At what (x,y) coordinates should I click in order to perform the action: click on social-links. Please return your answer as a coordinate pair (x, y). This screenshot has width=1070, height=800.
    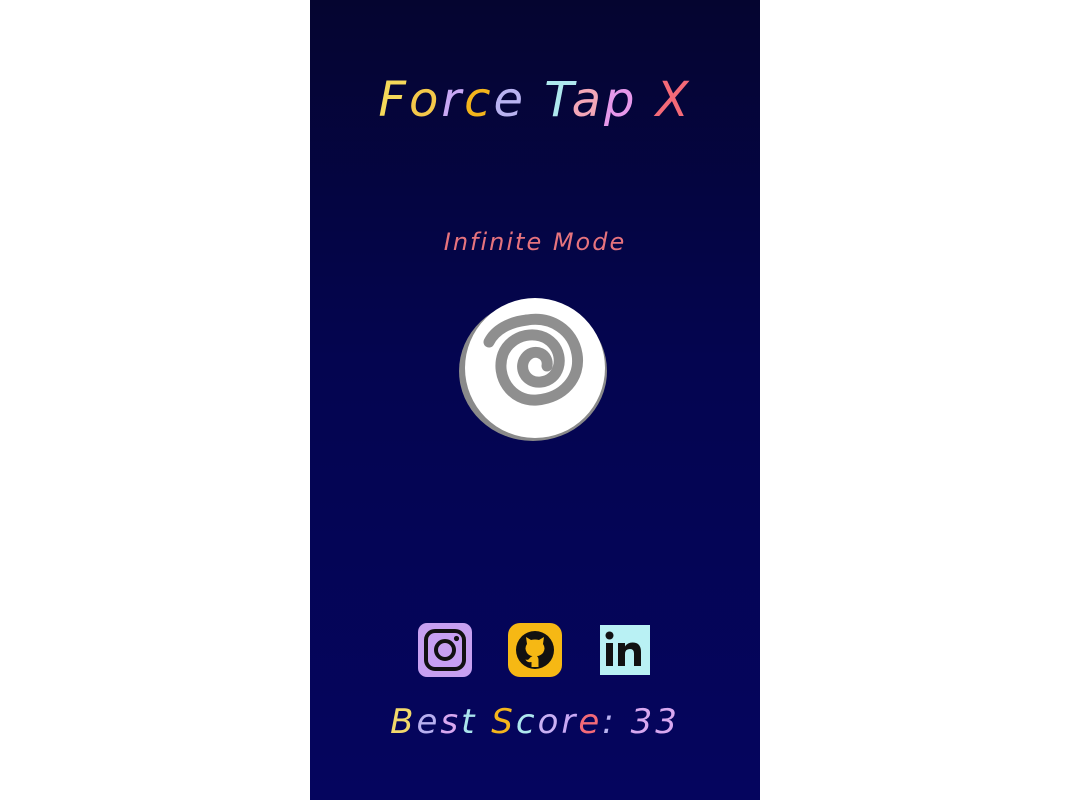
    Looking at the image, I should click on (535, 650).